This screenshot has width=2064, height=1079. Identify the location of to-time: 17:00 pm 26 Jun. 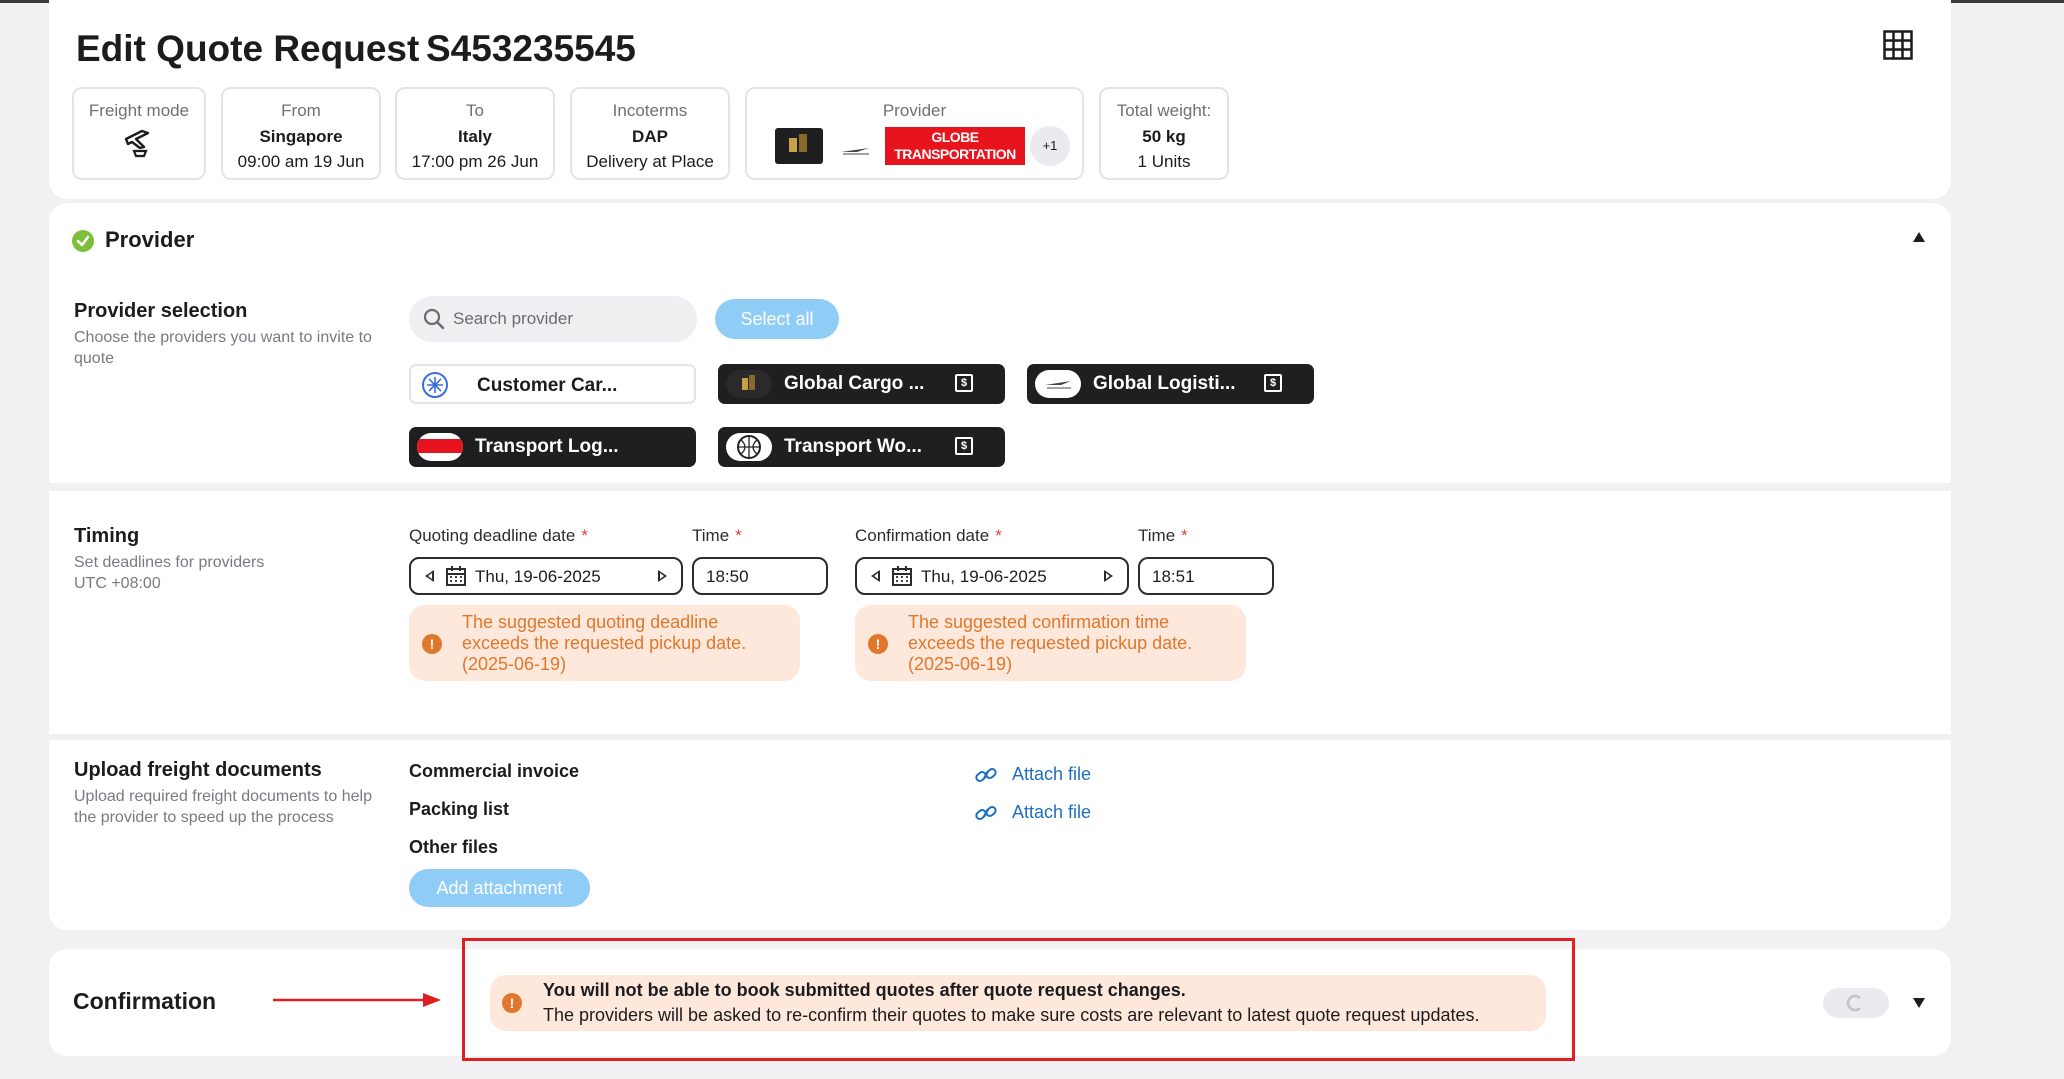
(475, 161).